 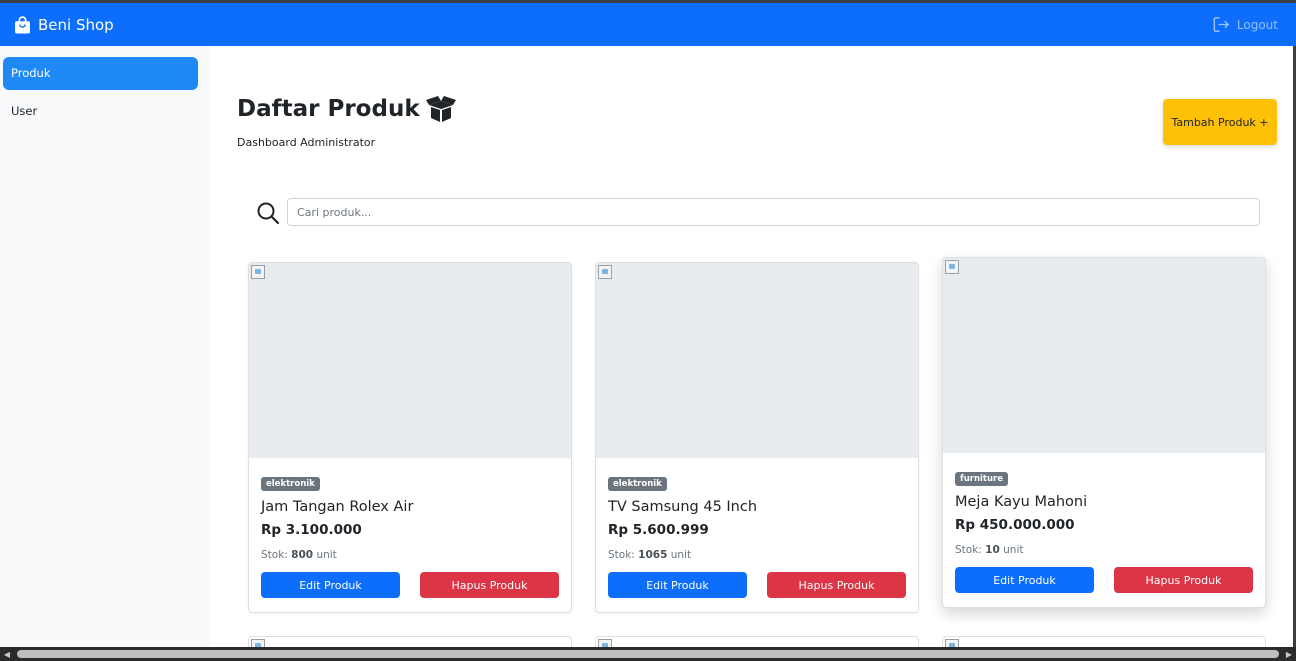 I want to click on product-name: Meja Kayu Mahoni, so click(x=1021, y=502).